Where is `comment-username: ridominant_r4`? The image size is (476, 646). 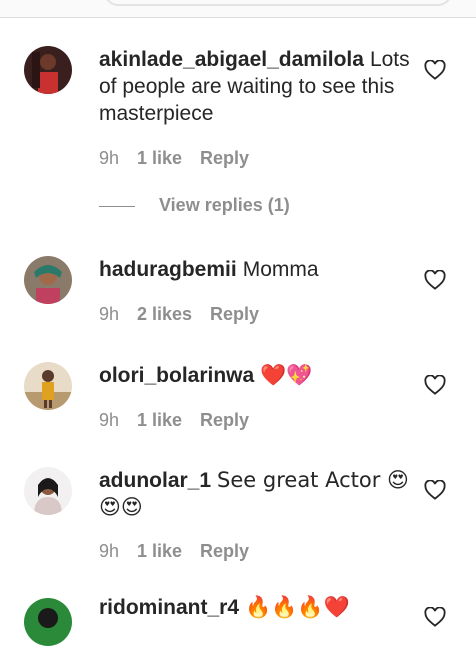 comment-username: ridominant_r4 is located at coordinates (169, 607).